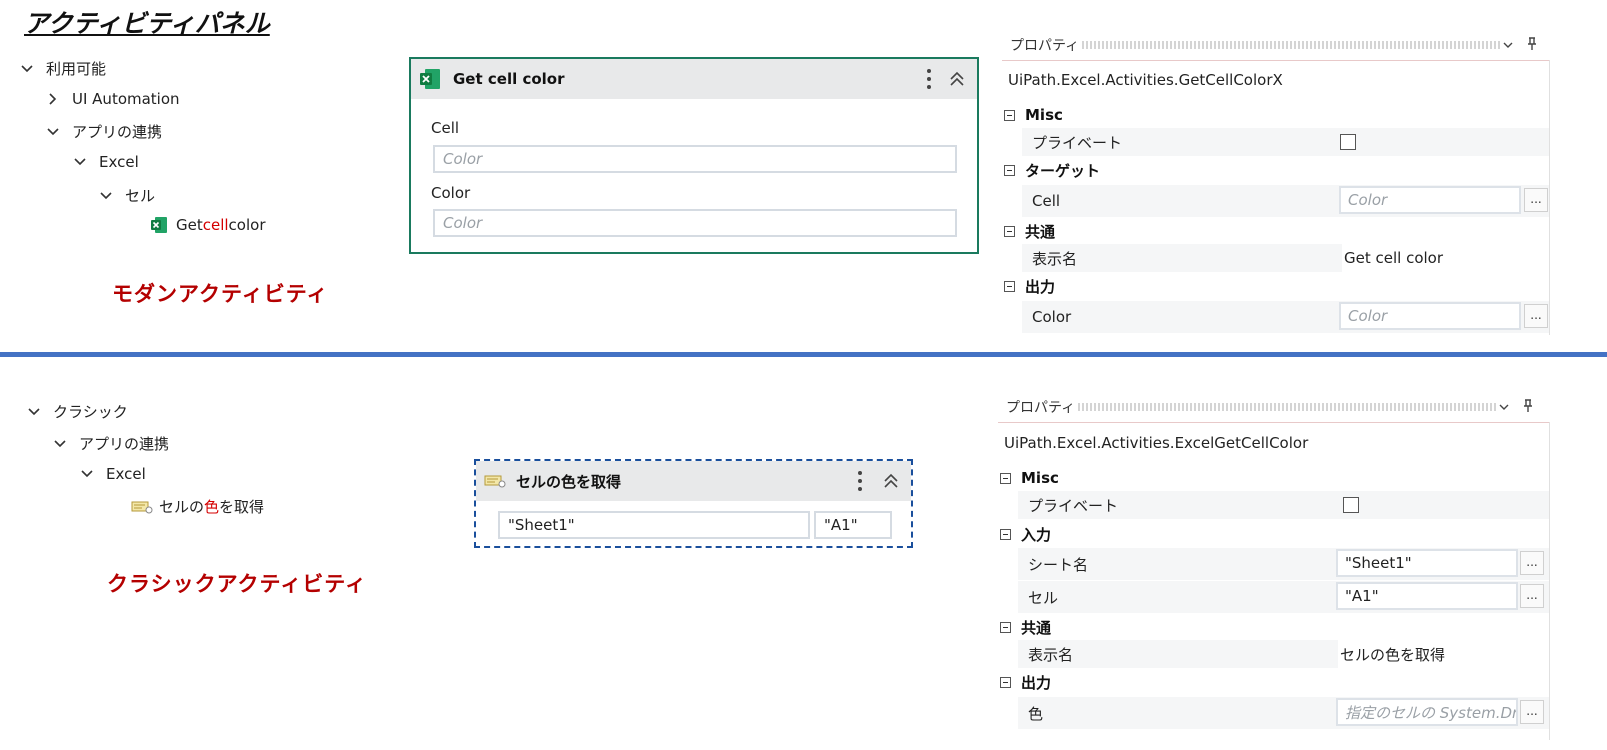 The image size is (1607, 750). Describe the element at coordinates (451, 193) in the screenshot. I see `color-label: Color` at that location.